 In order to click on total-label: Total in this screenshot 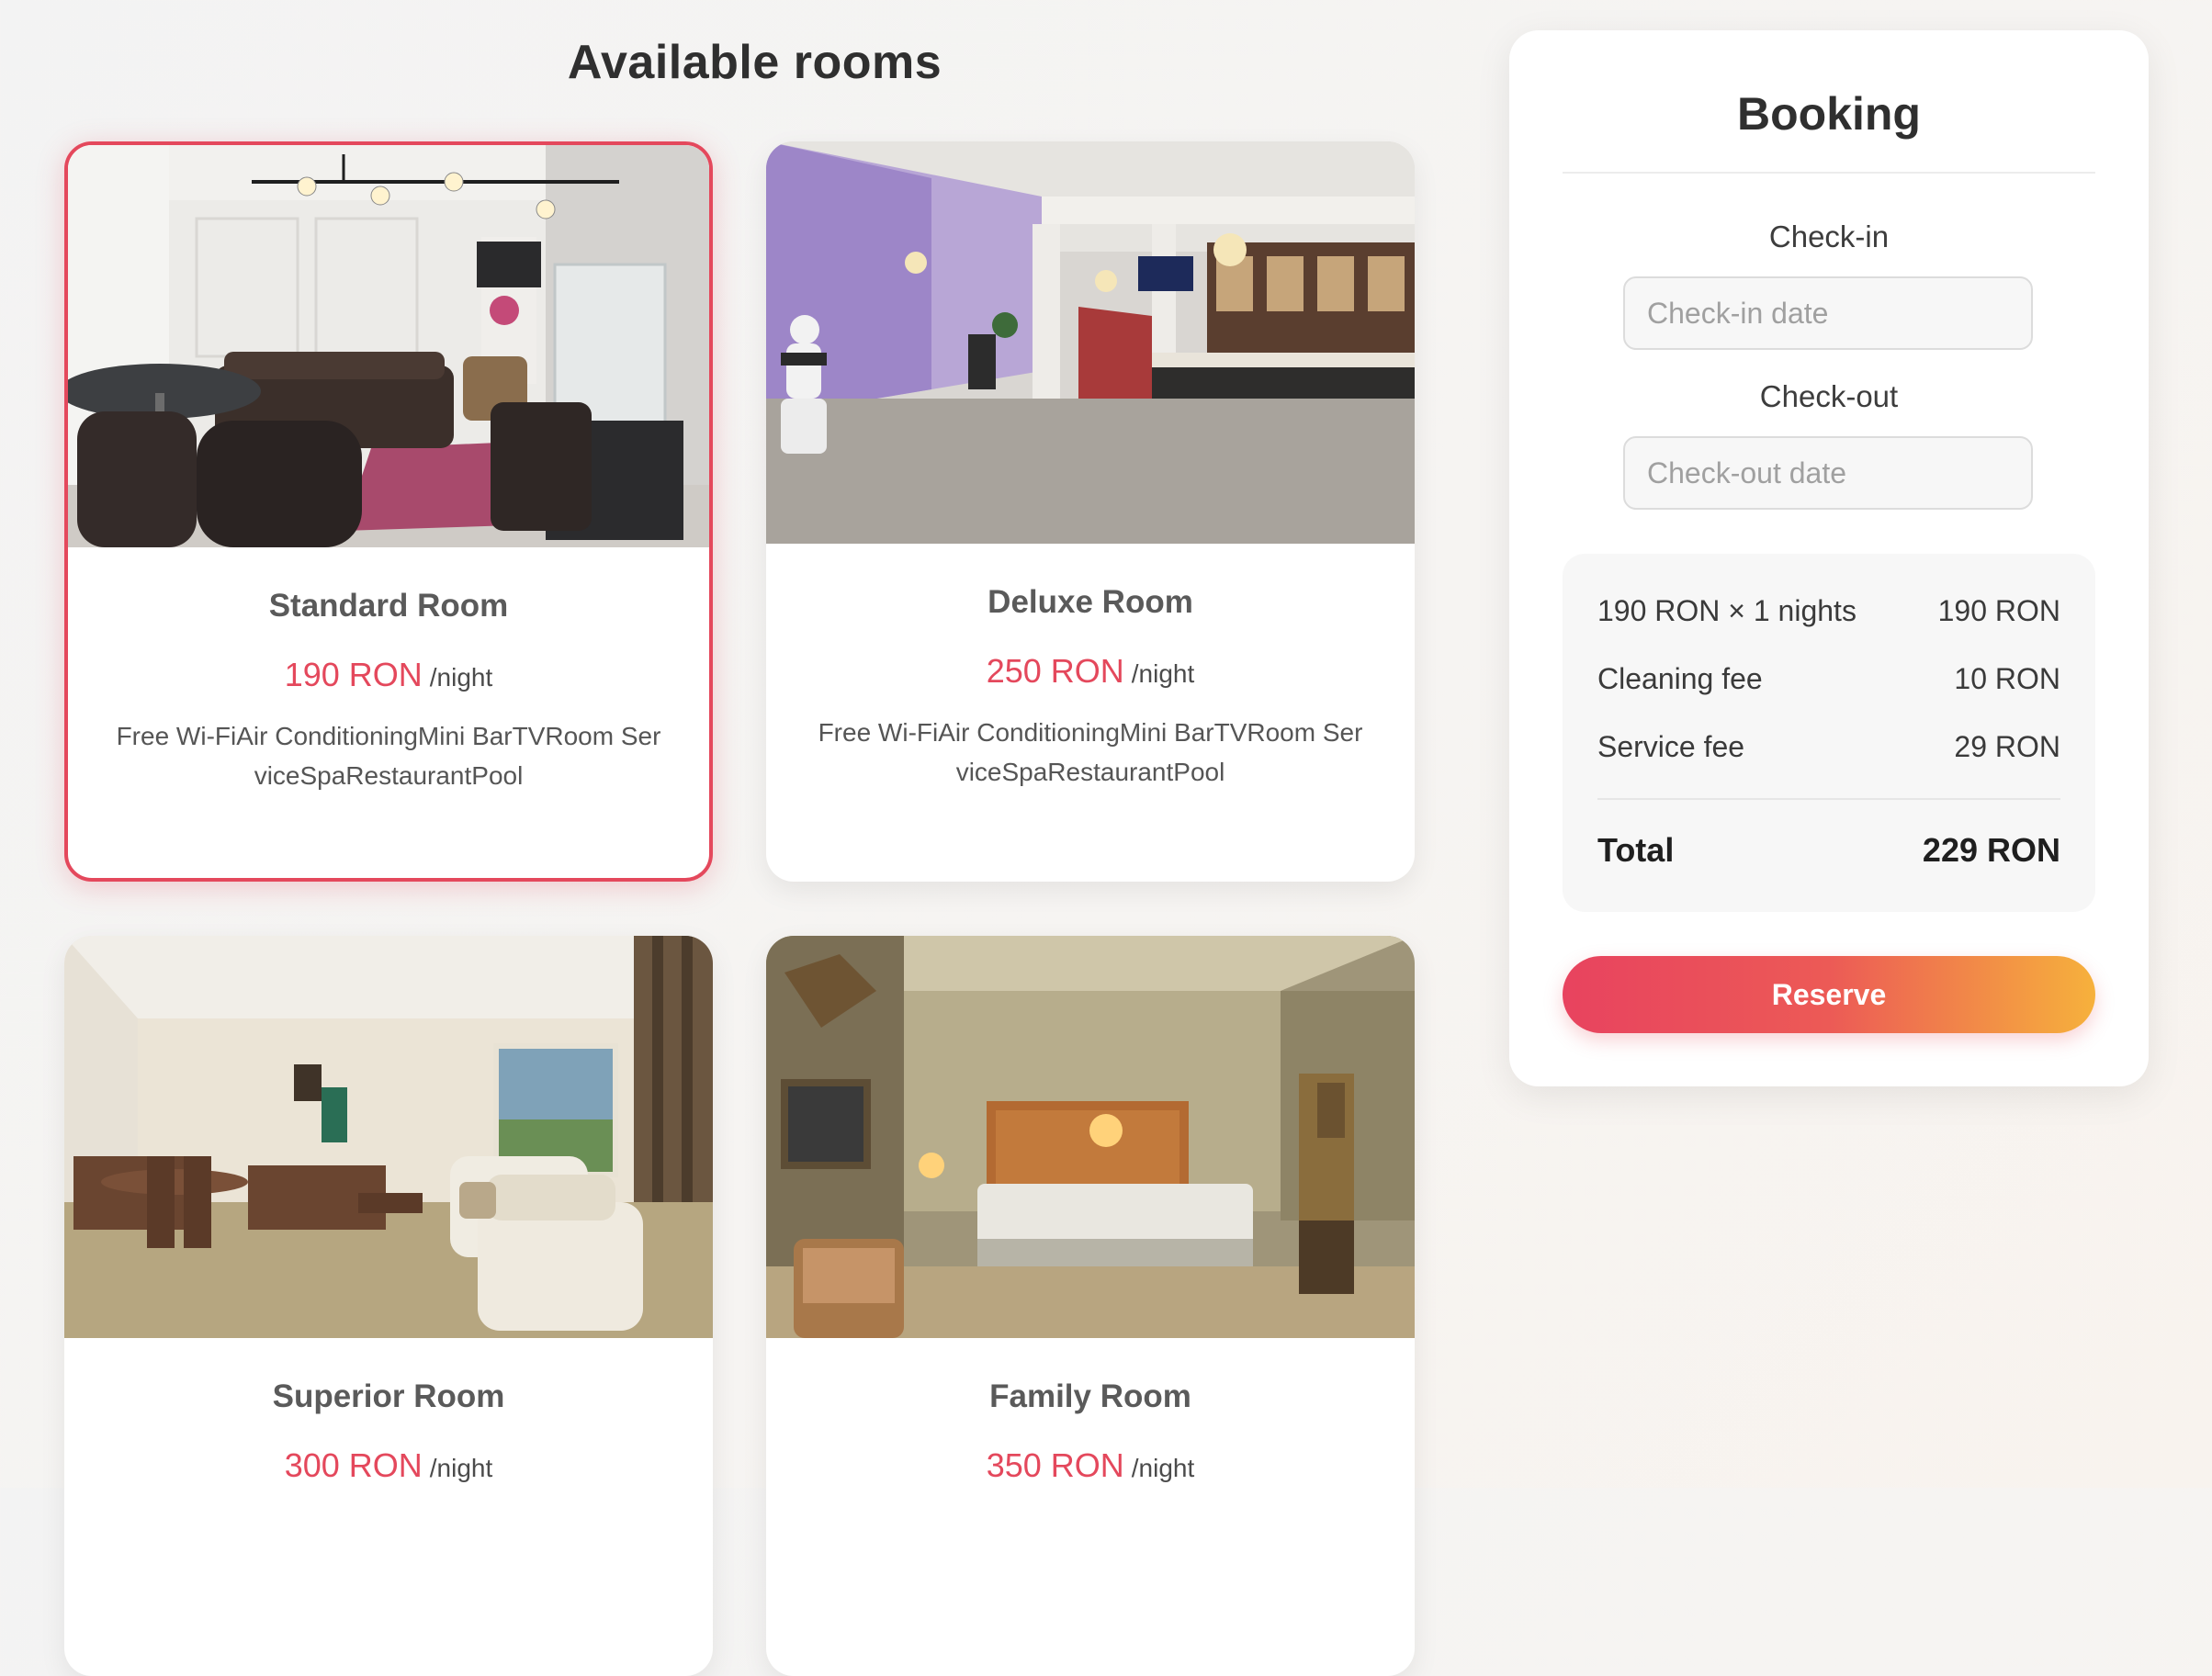, I will do `click(1636, 850)`.